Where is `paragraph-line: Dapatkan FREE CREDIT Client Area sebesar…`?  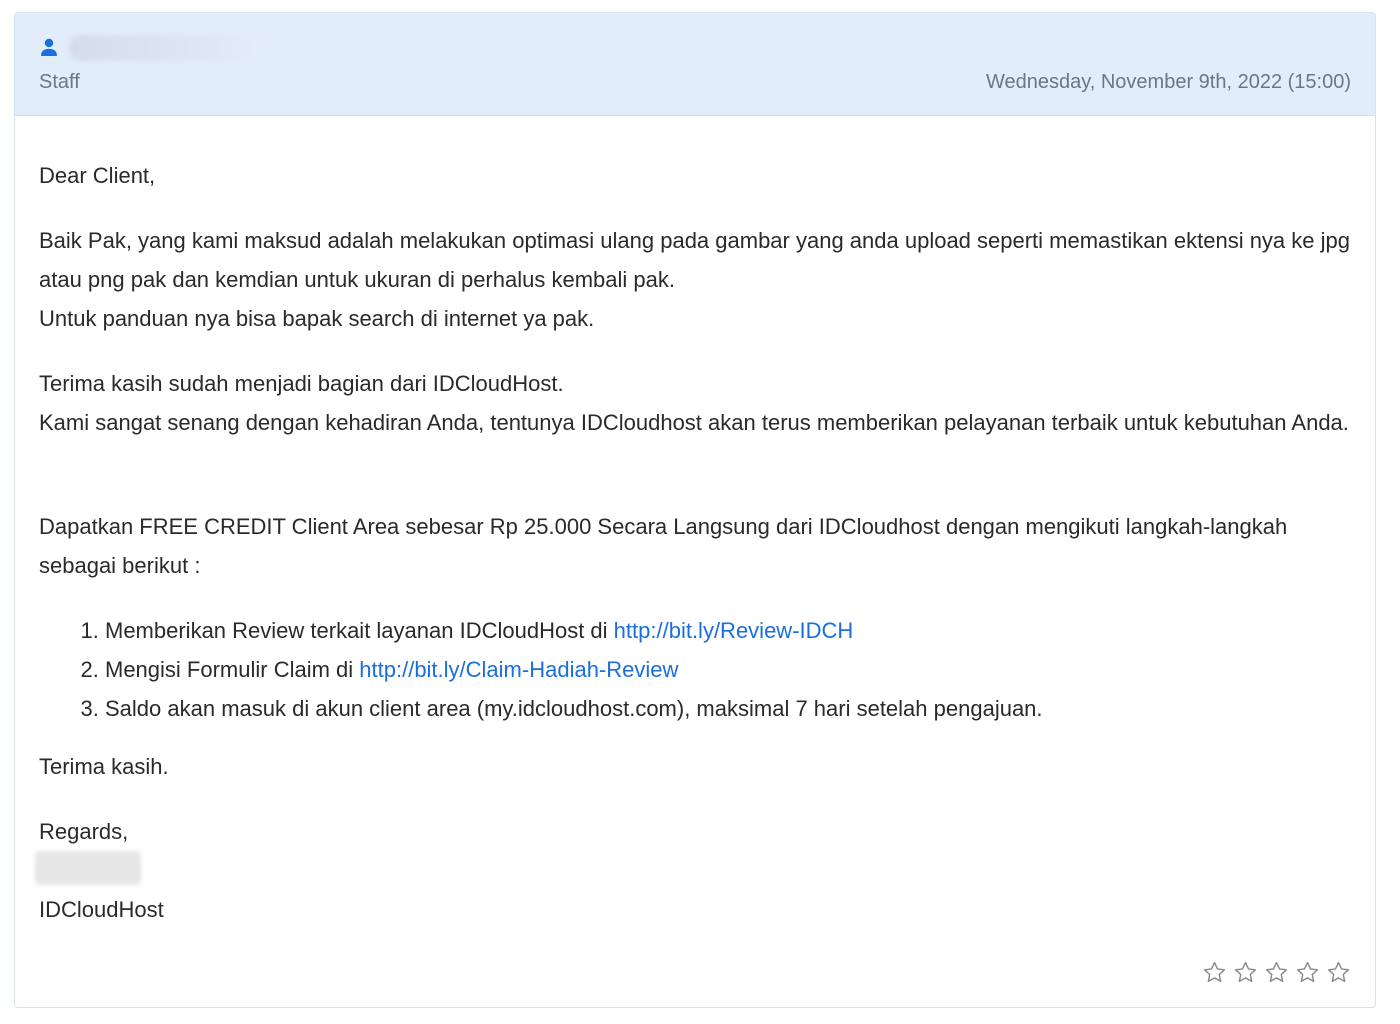
paragraph-line: Dapatkan FREE CREDIT Client Area sebesar… is located at coordinates (663, 546).